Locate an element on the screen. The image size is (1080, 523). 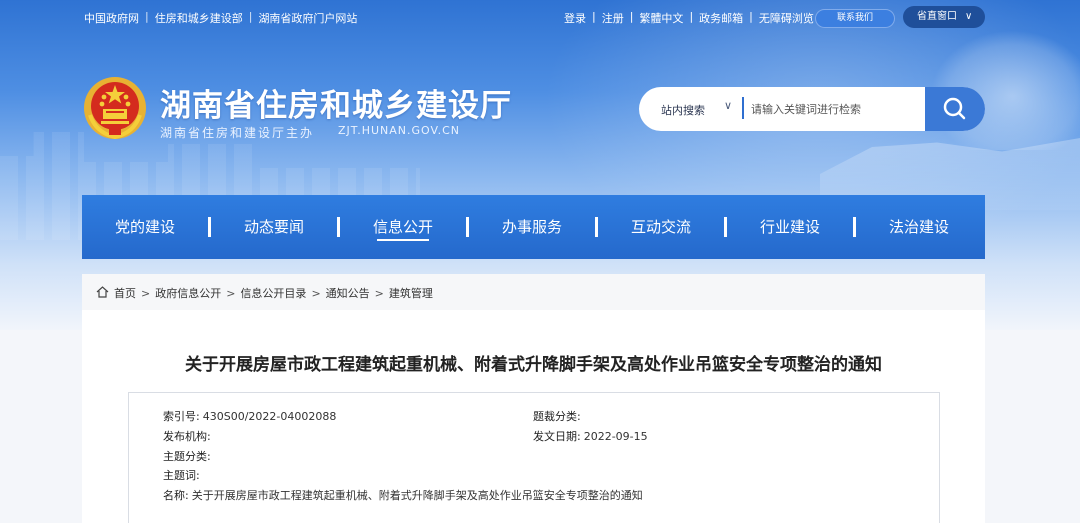
meta-label: 发布机构: is located at coordinates (187, 436).